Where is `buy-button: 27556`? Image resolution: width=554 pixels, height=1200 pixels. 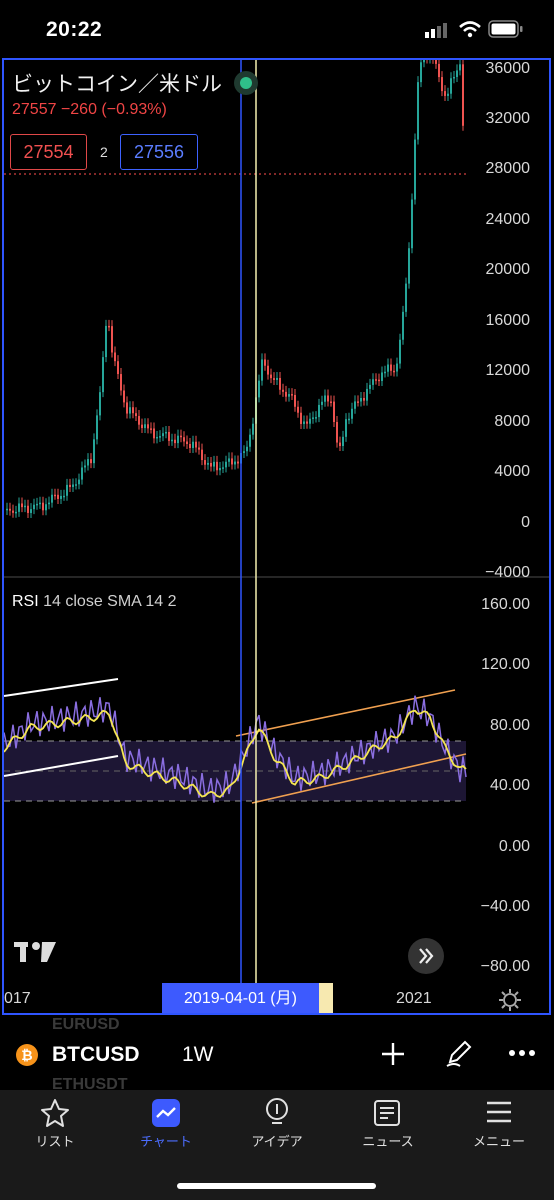
buy-button: 27556 is located at coordinates (159, 152).